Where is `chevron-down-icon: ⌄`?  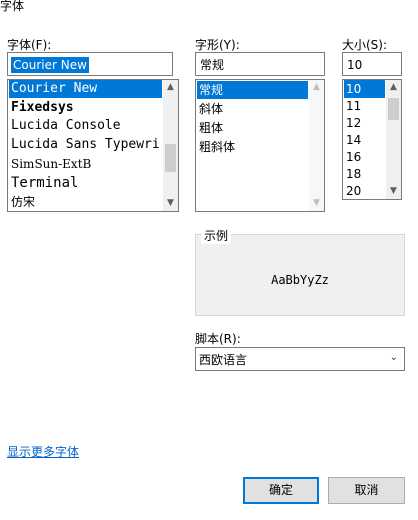
chevron-down-icon: ⌄ is located at coordinates (393, 357).